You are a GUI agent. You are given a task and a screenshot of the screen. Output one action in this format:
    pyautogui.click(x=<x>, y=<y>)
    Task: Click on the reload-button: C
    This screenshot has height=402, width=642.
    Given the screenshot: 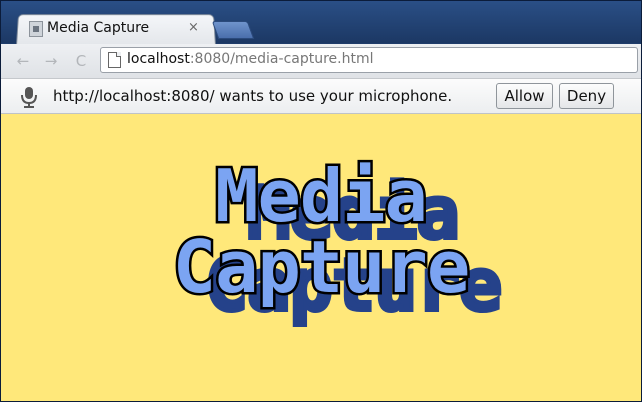 What is the action you would take?
    pyautogui.click(x=81, y=61)
    